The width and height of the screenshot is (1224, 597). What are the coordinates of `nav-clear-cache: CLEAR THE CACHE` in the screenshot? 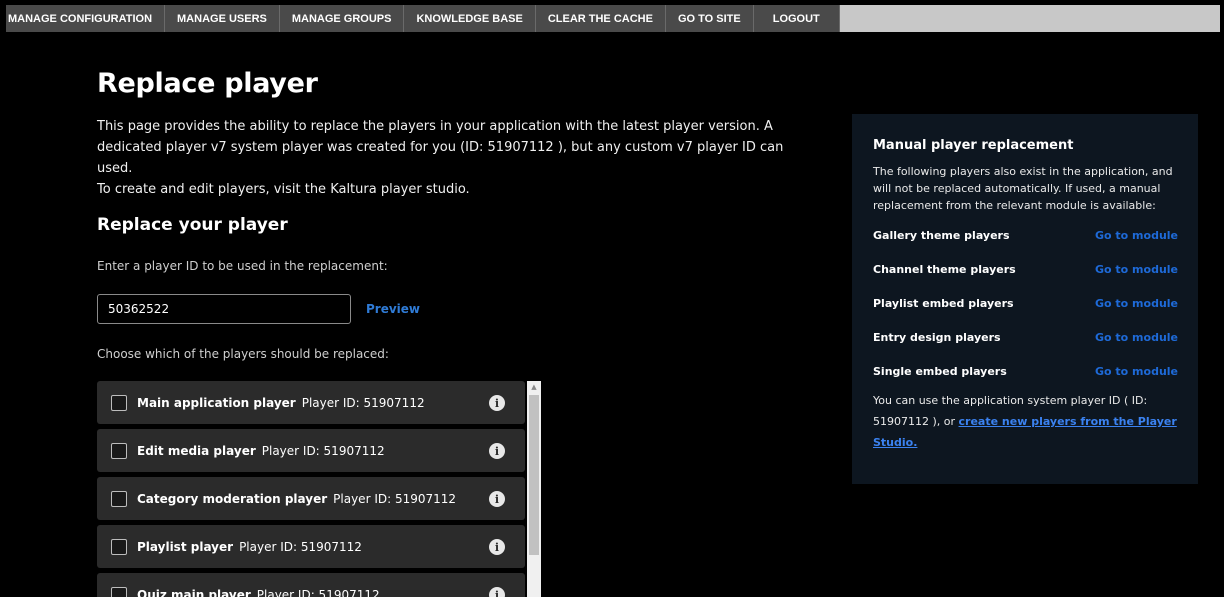 It's located at (601, 18).